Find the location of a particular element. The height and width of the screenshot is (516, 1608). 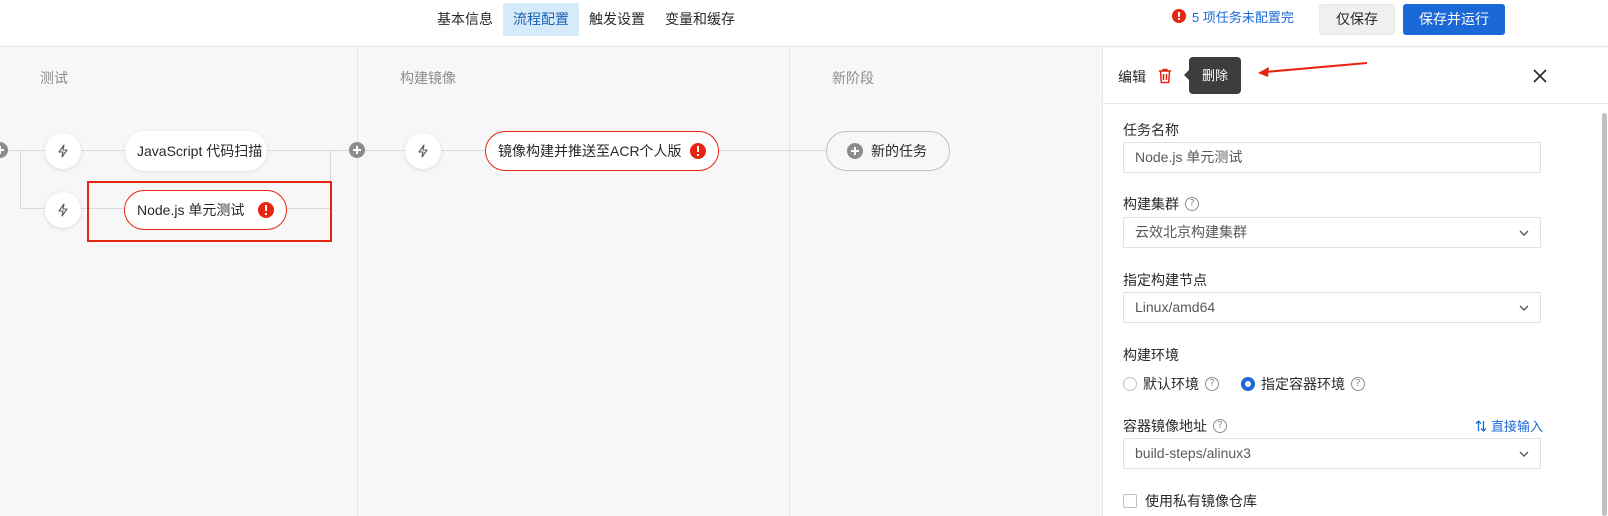

image-label: 容器镜像地址 ? is located at coordinates (1175, 426).